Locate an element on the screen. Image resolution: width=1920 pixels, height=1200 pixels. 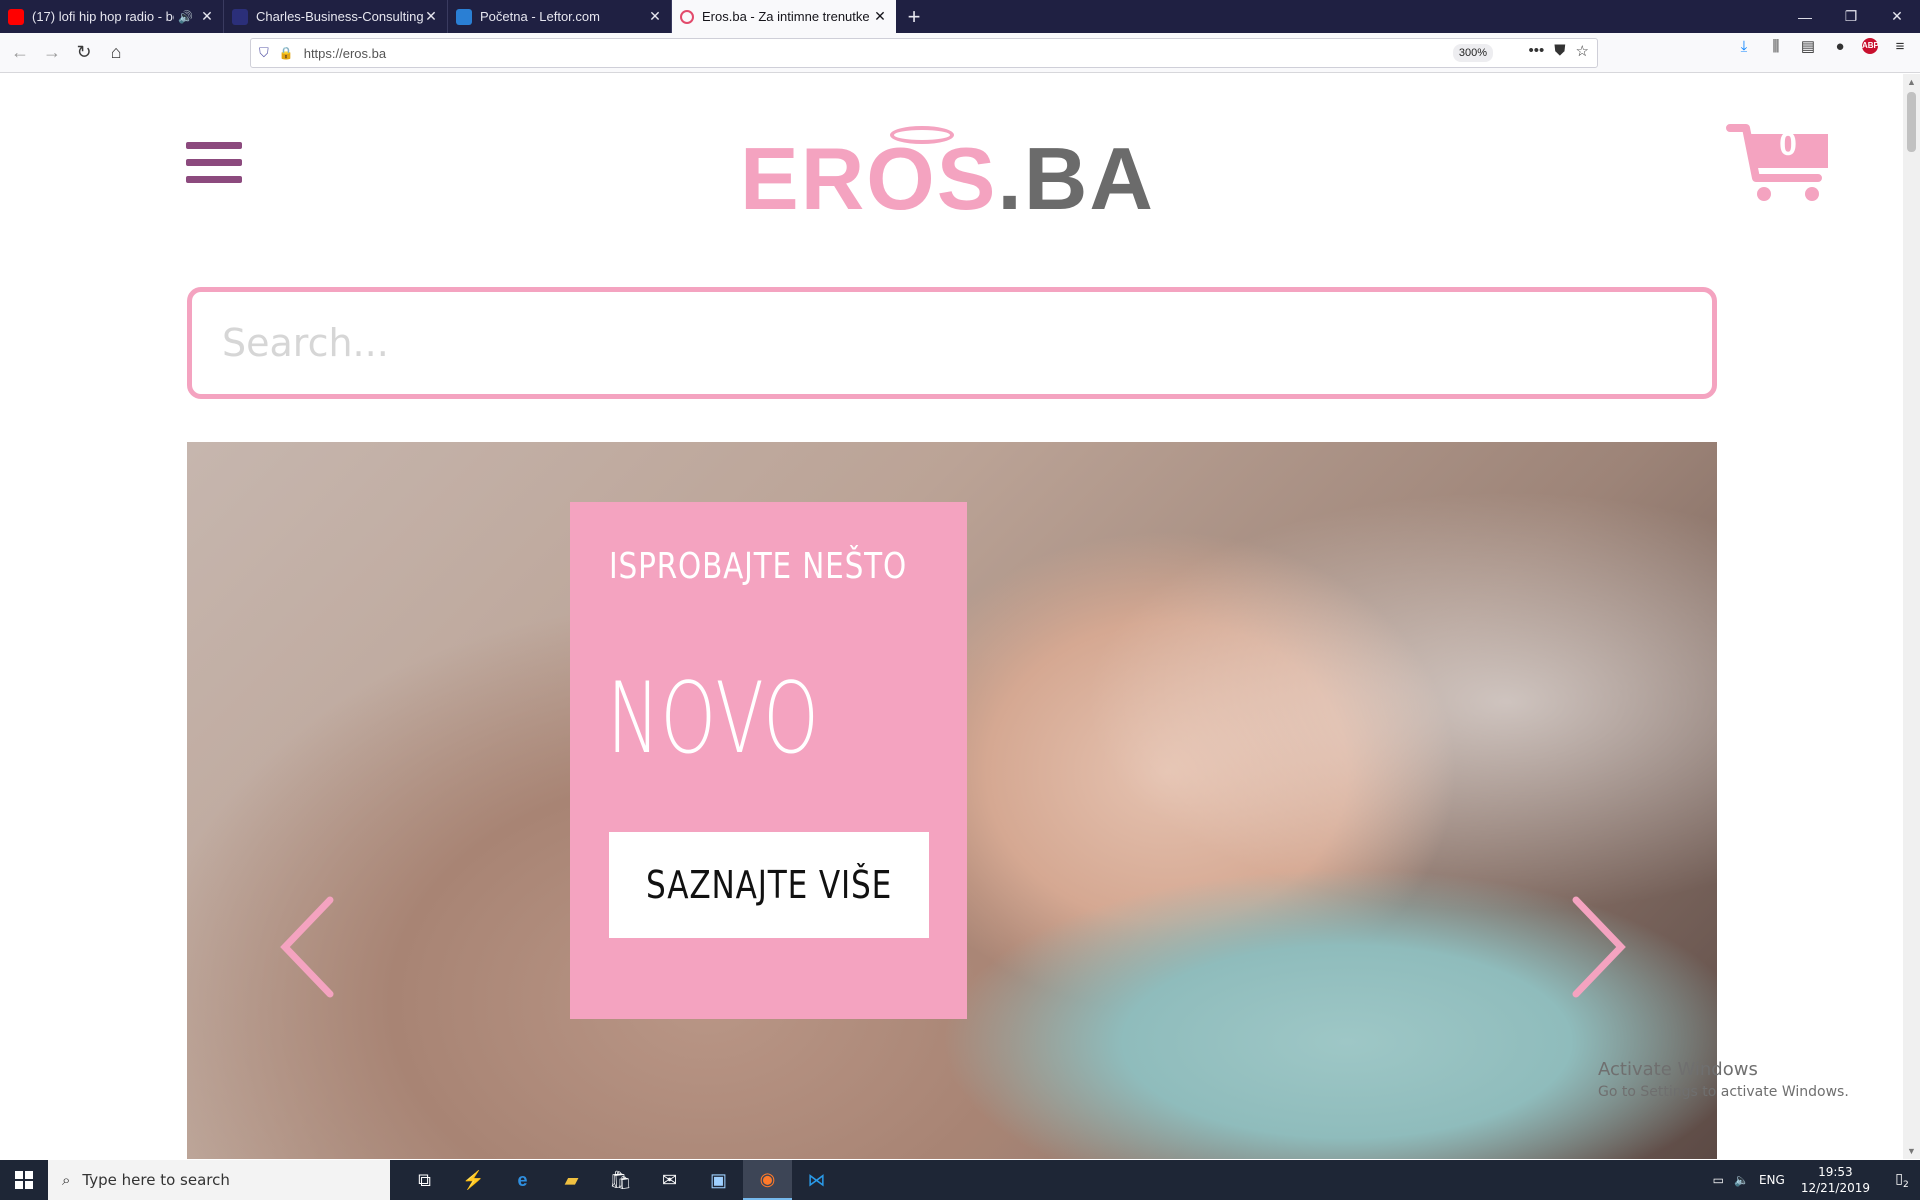
site-logo: EROS.BA is located at coordinates (950, 175).